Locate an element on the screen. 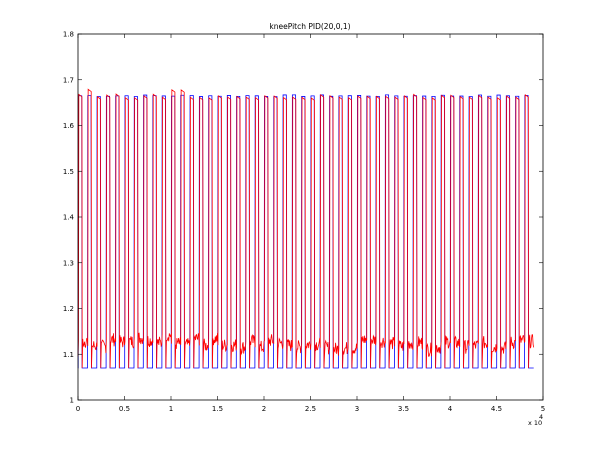 The height and width of the screenshot is (450, 600). chart-title: kneePitch PID(20,0,1) is located at coordinates (309, 26).